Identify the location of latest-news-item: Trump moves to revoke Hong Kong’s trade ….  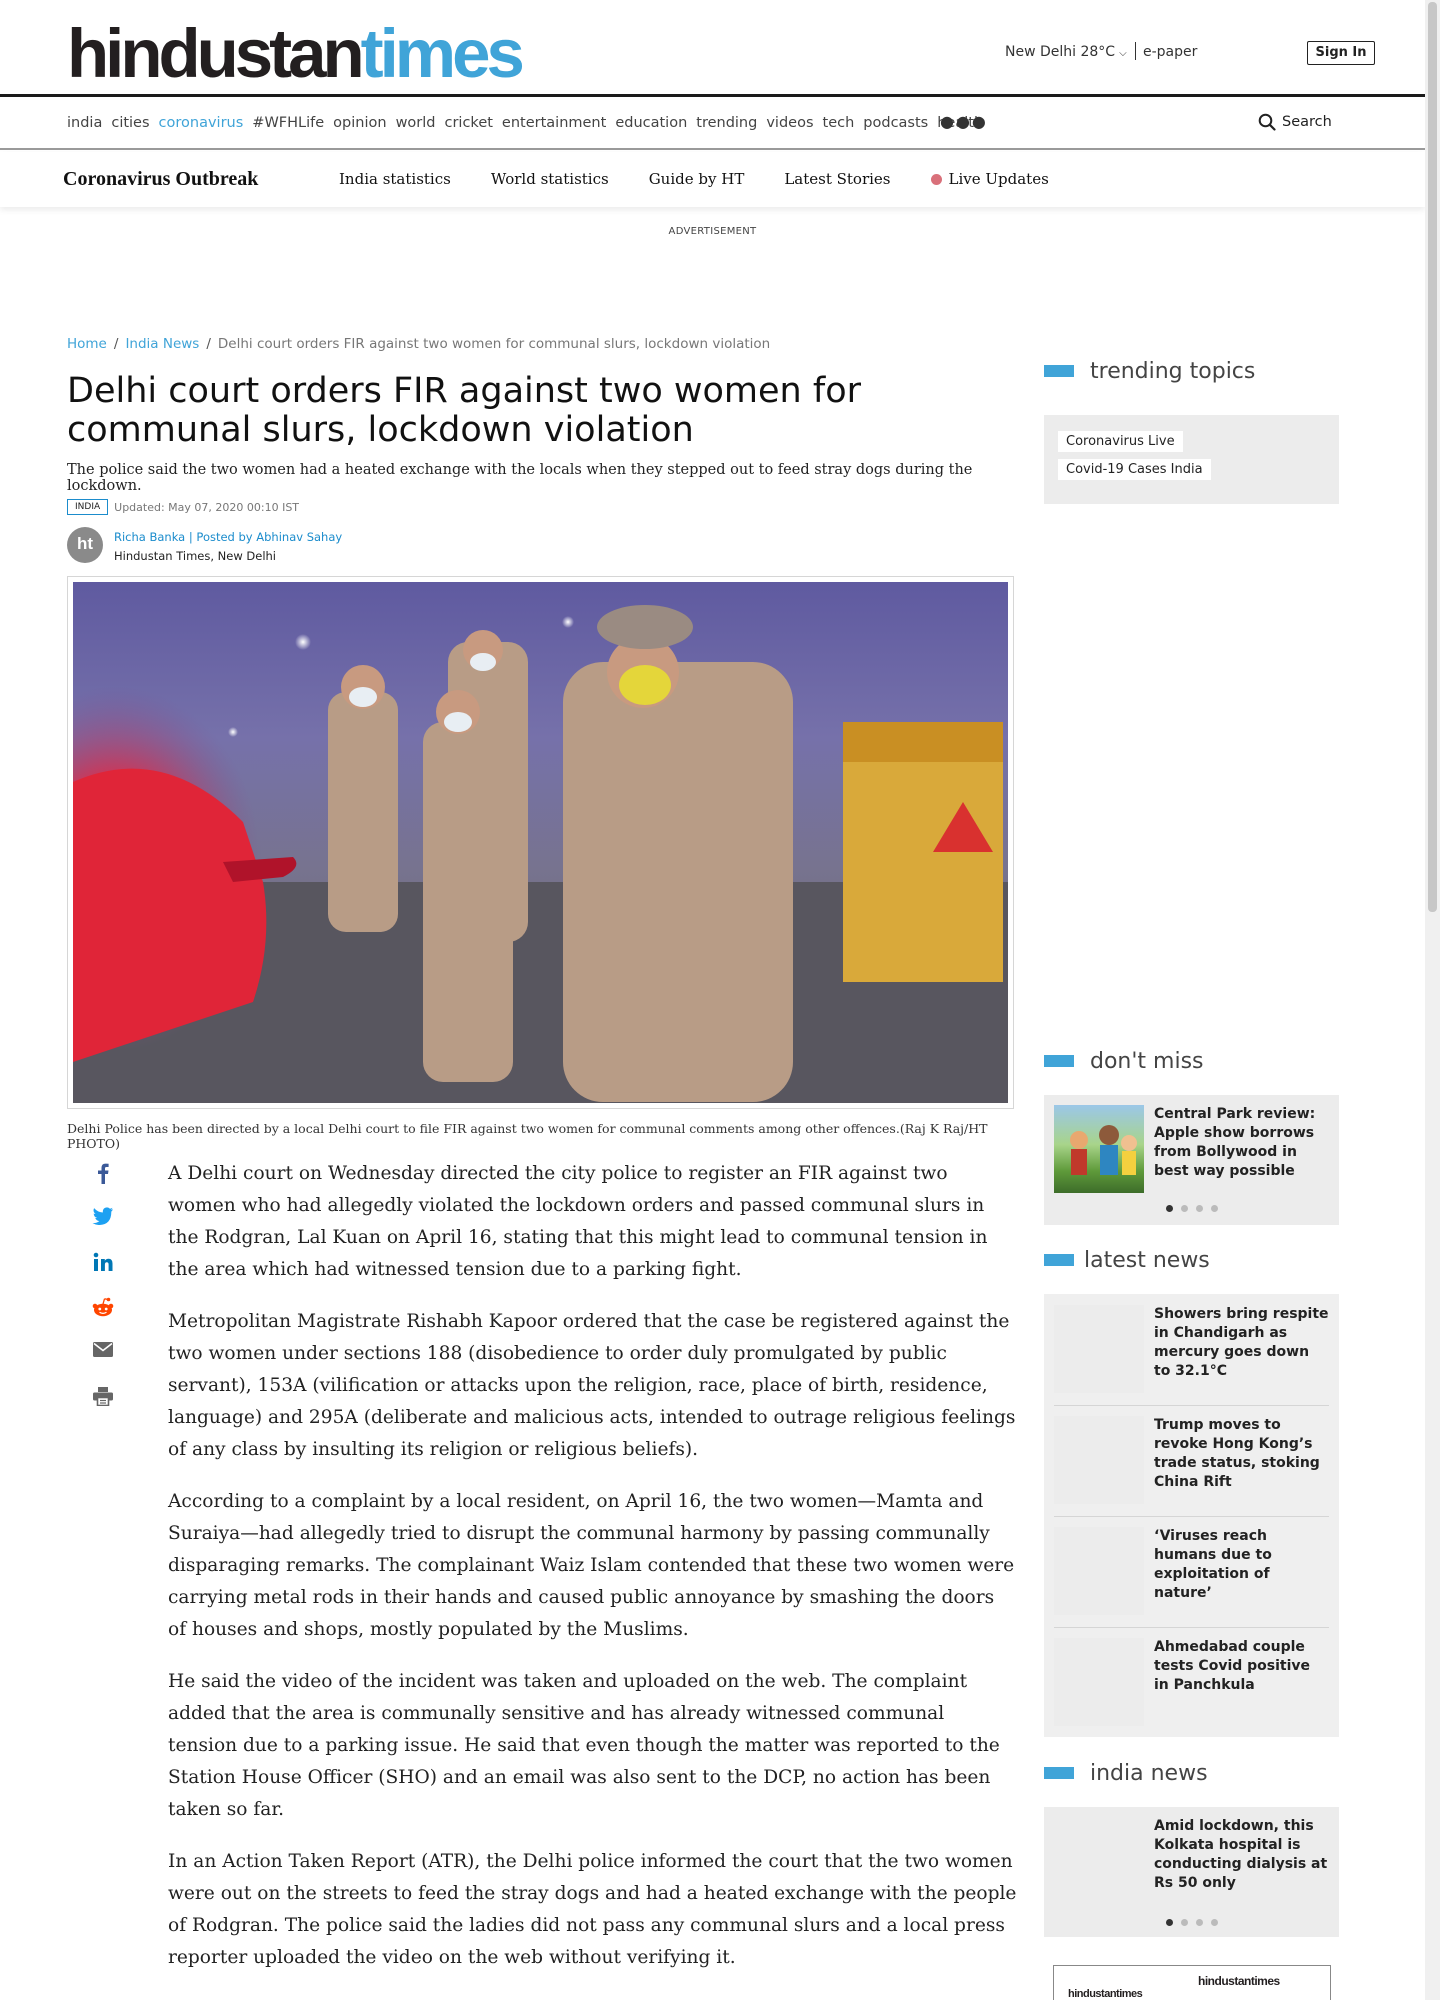
(1191, 1461).